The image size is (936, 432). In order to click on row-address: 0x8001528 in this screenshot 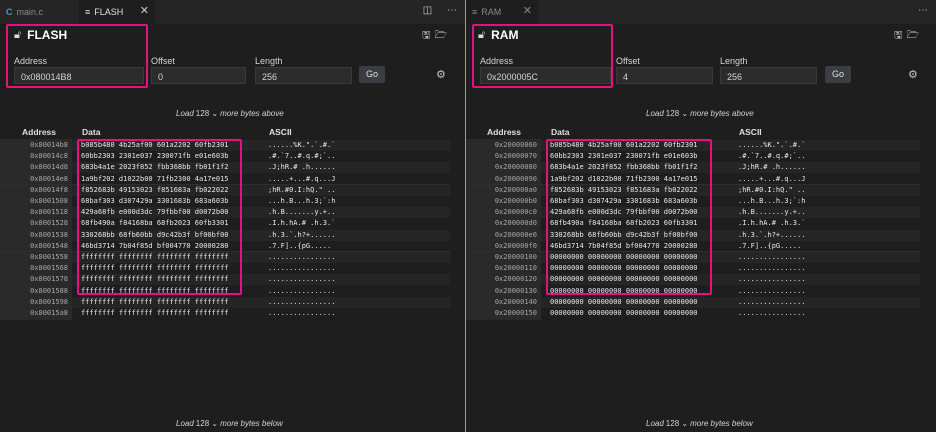, I will do `click(49, 223)`.